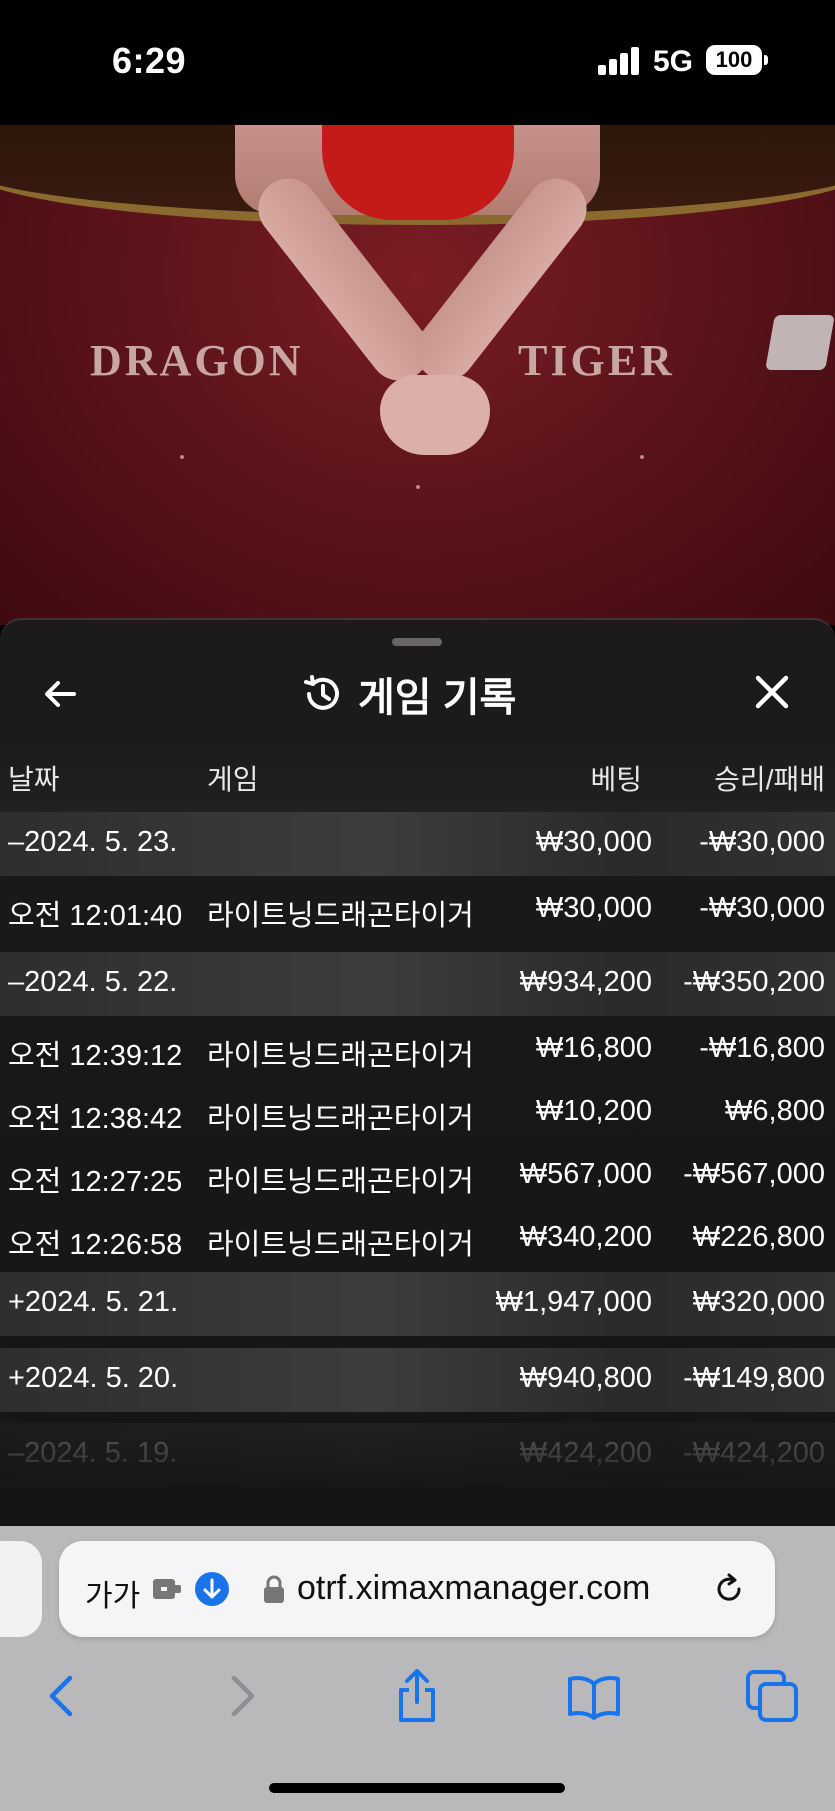 Image resolution: width=835 pixels, height=1811 pixels. I want to click on row-bet: ₩1,947,000, so click(573, 1302).